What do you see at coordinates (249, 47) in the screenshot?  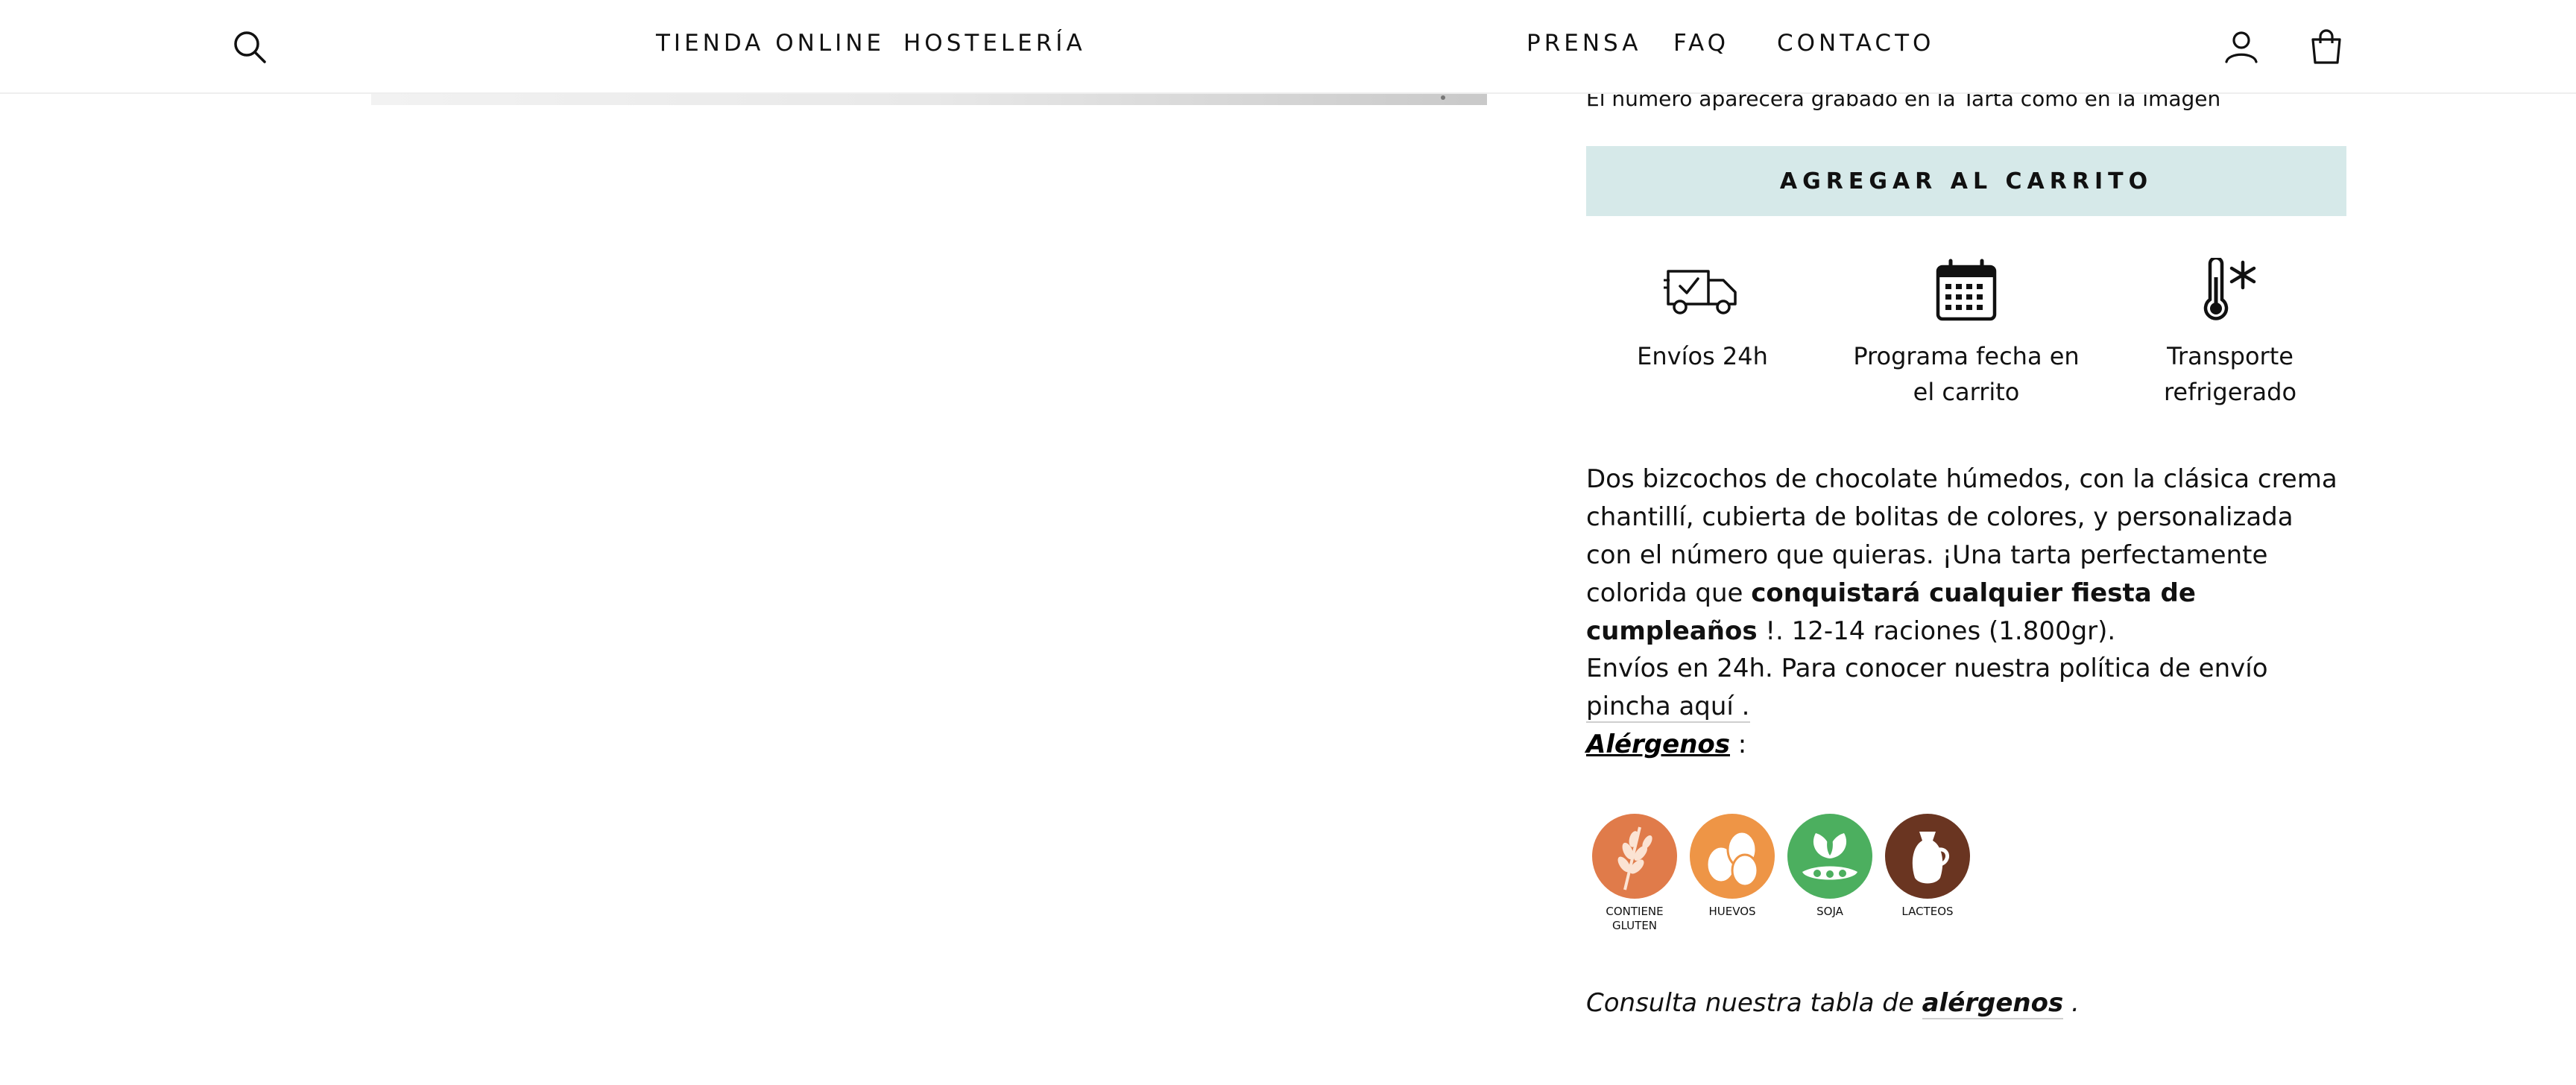 I see `search-icon` at bounding box center [249, 47].